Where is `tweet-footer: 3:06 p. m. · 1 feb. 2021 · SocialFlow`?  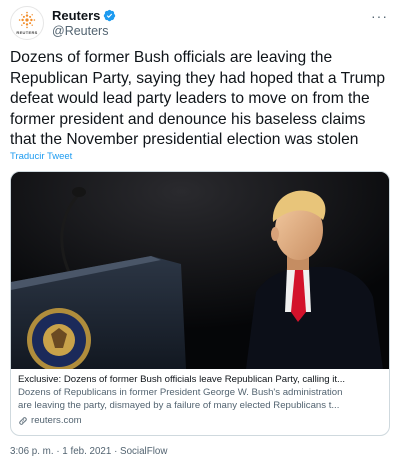 tweet-footer: 3:06 p. m. · 1 feb. 2021 · SocialFlow is located at coordinates (88, 451).